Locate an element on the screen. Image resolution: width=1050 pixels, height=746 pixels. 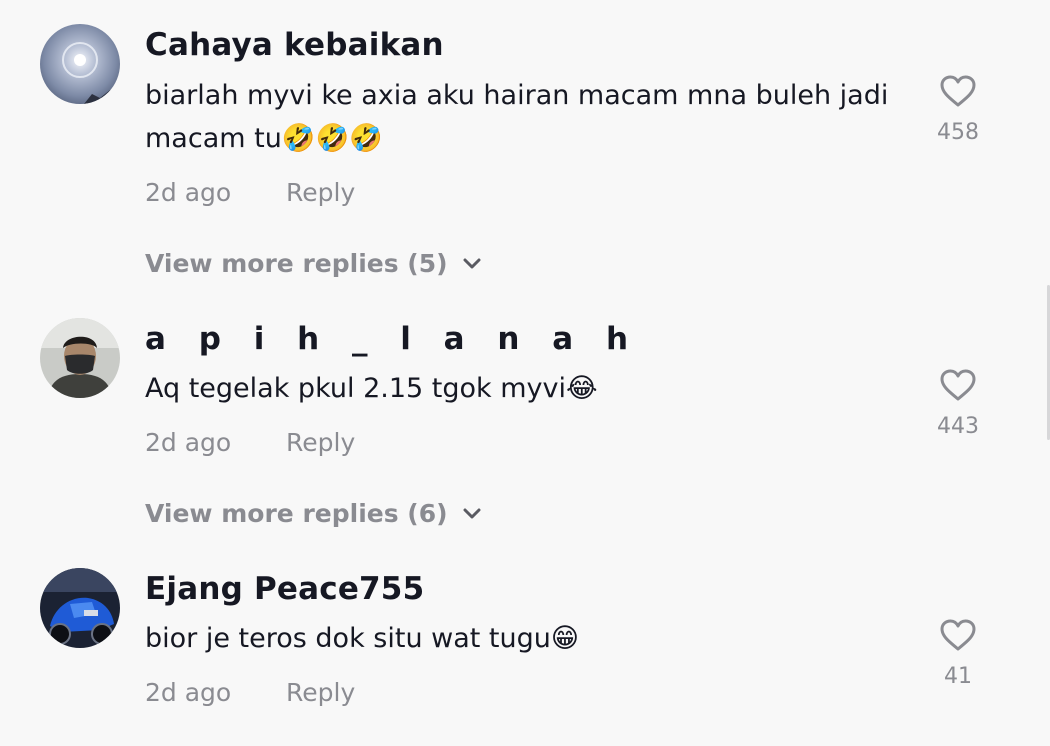
comment-username: a p i h _ l a n a h is located at coordinates (392, 339).